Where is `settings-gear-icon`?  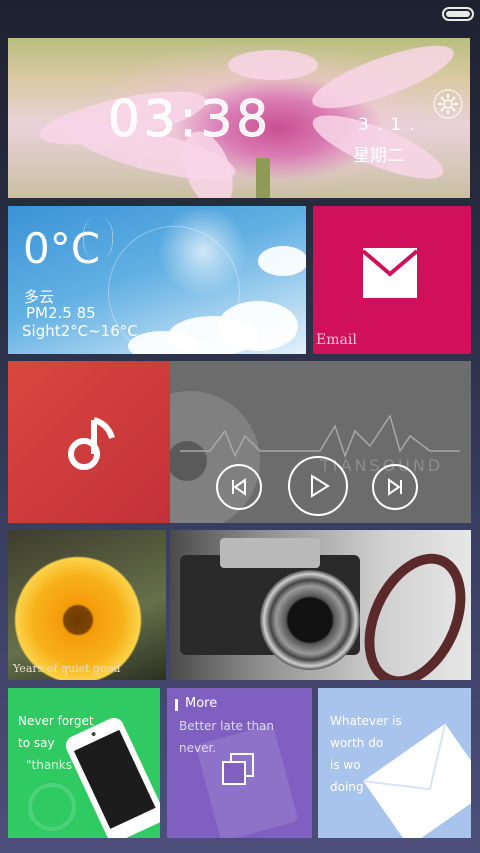
settings-gear-icon is located at coordinates (448, 104).